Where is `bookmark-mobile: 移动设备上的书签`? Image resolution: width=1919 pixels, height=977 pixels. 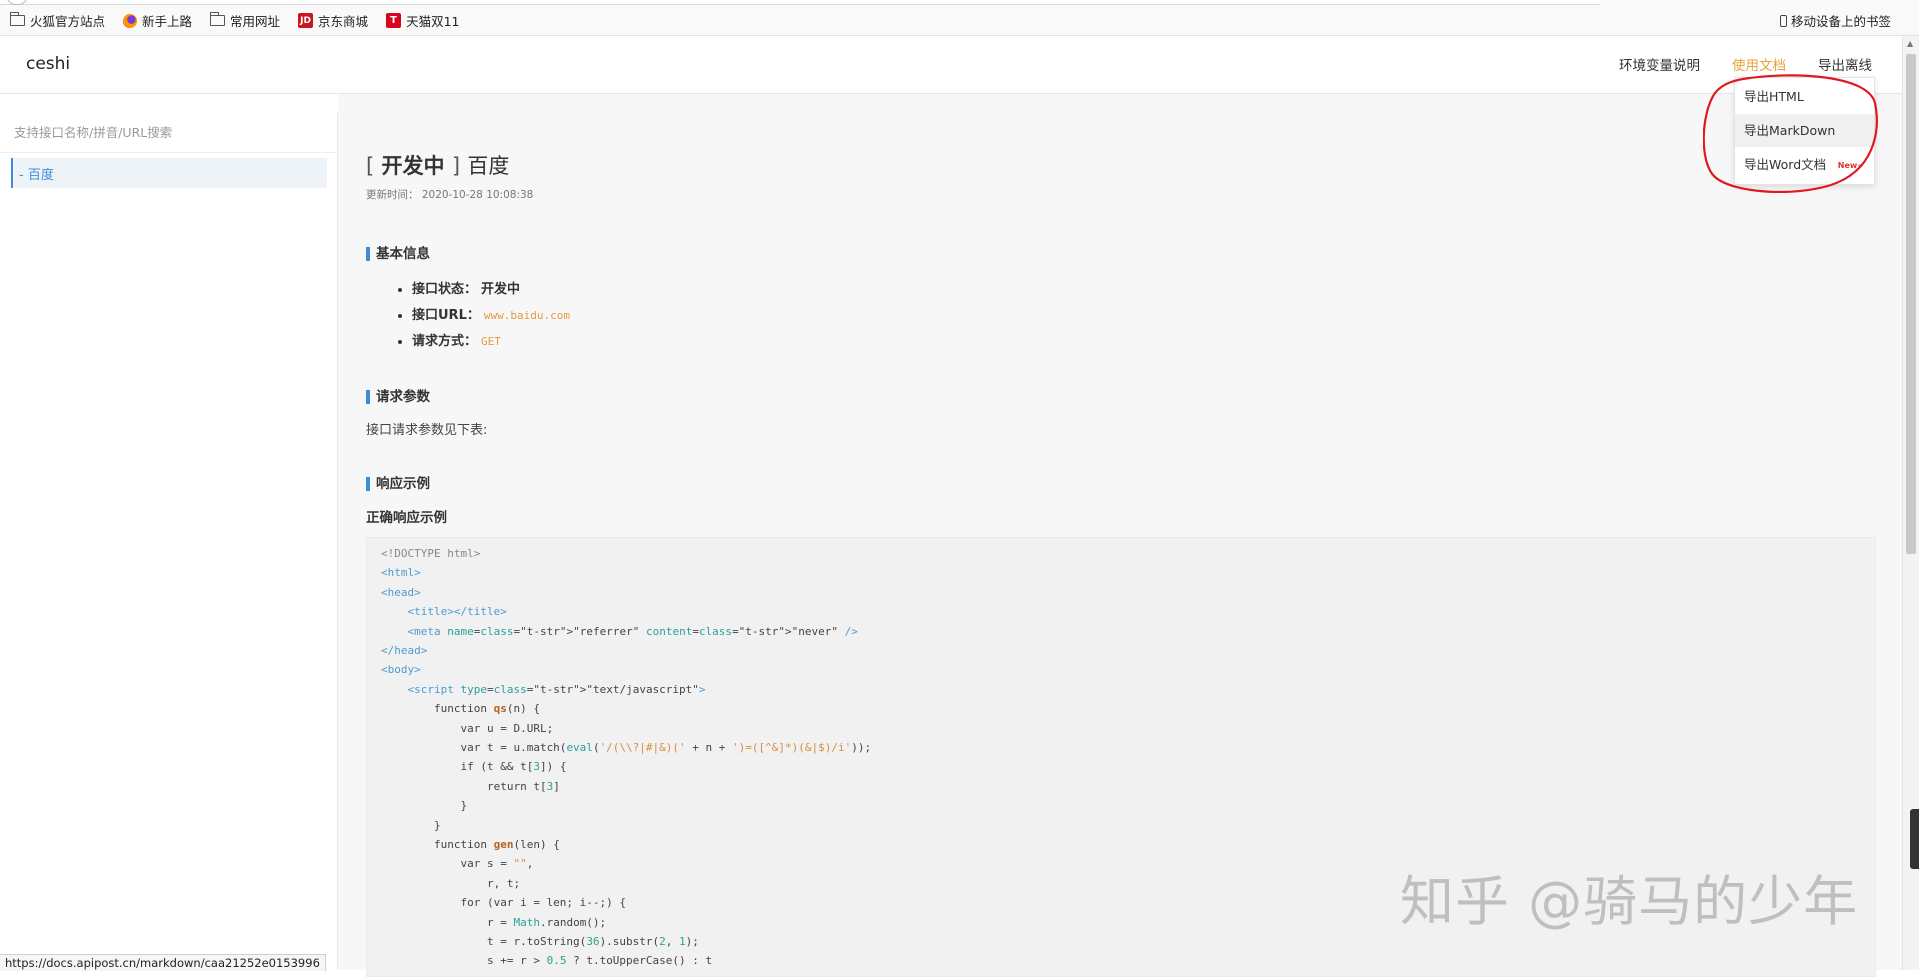
bookmark-mobile: 移动设备上的书签 is located at coordinates (1835, 20).